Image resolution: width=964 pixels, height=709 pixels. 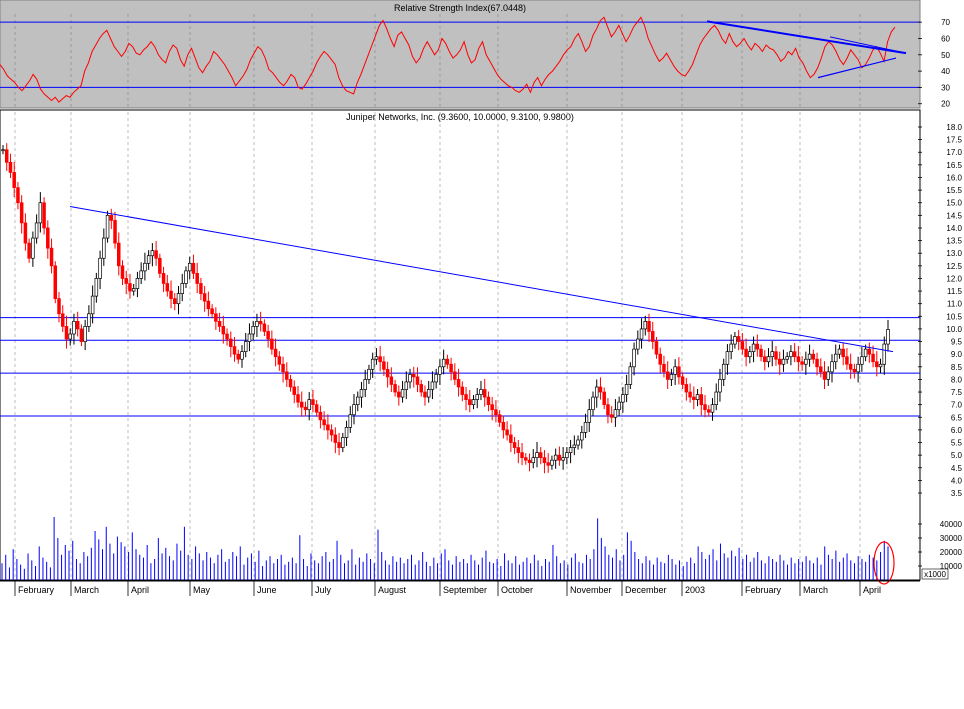 I want to click on x-axis-tick-label: December, so click(x=646, y=590).